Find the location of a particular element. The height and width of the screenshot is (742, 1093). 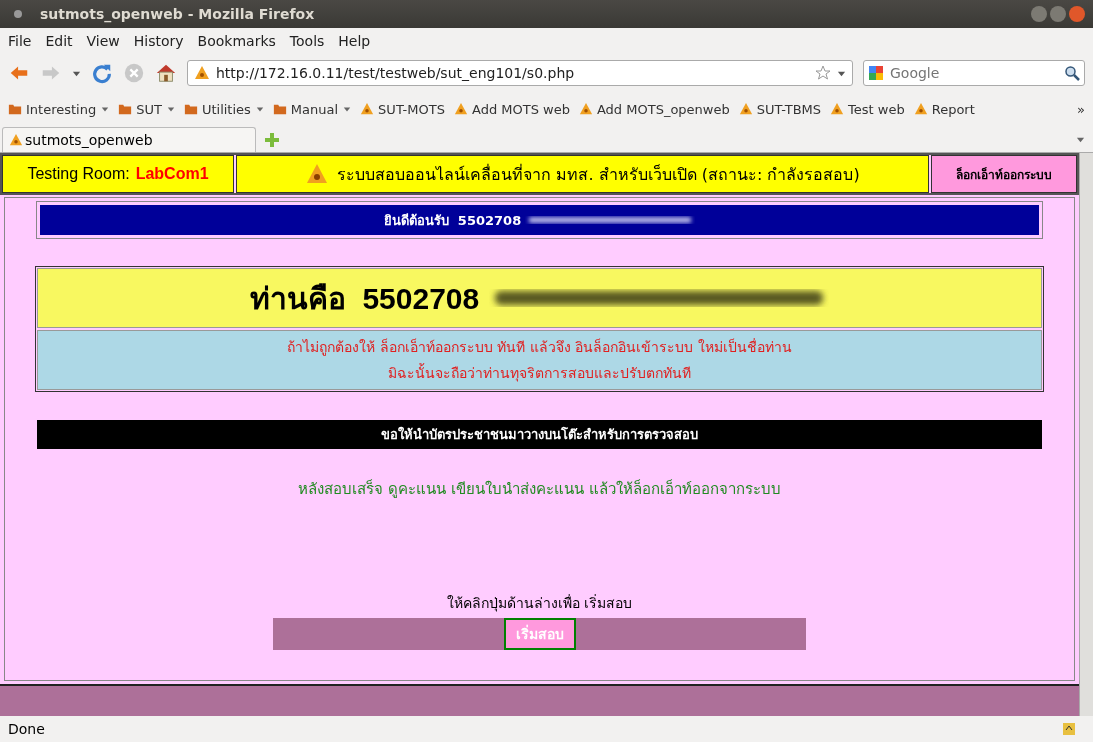

bookmark-item: Add MOTS_openweb is located at coordinates (654, 109).